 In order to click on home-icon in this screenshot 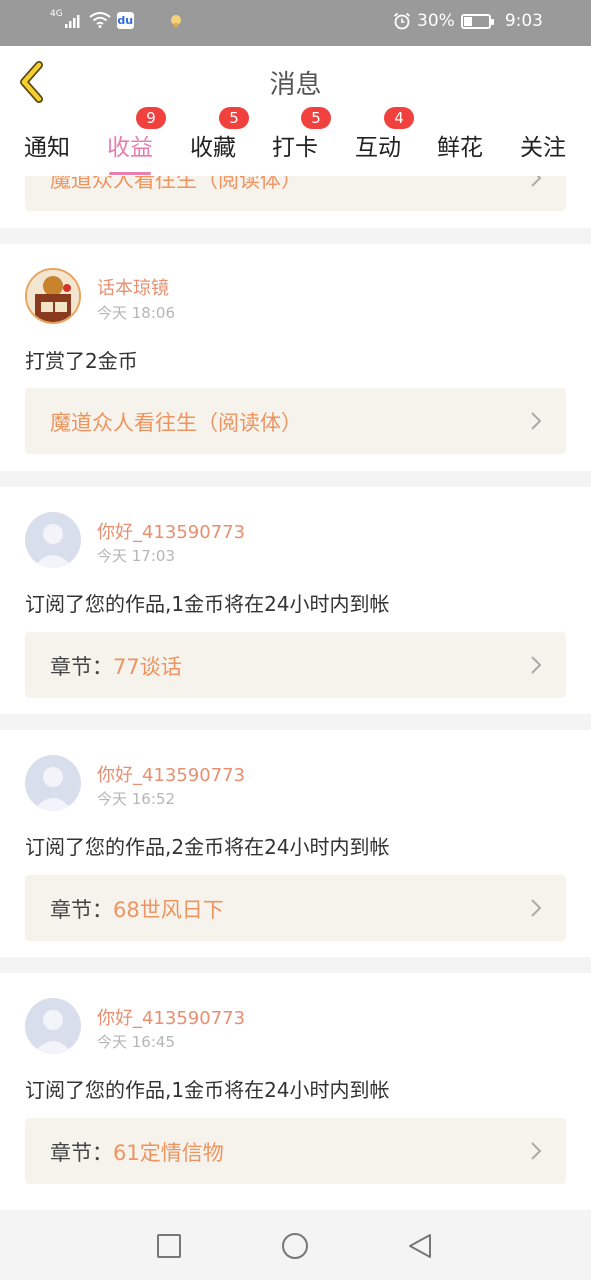, I will do `click(295, 1246)`.